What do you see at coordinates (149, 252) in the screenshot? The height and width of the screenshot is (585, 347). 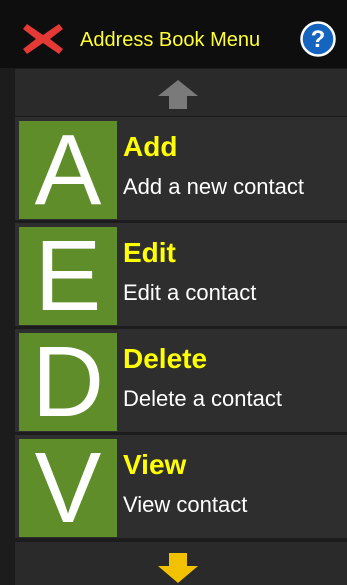 I see `menu-item-title: Edit` at bounding box center [149, 252].